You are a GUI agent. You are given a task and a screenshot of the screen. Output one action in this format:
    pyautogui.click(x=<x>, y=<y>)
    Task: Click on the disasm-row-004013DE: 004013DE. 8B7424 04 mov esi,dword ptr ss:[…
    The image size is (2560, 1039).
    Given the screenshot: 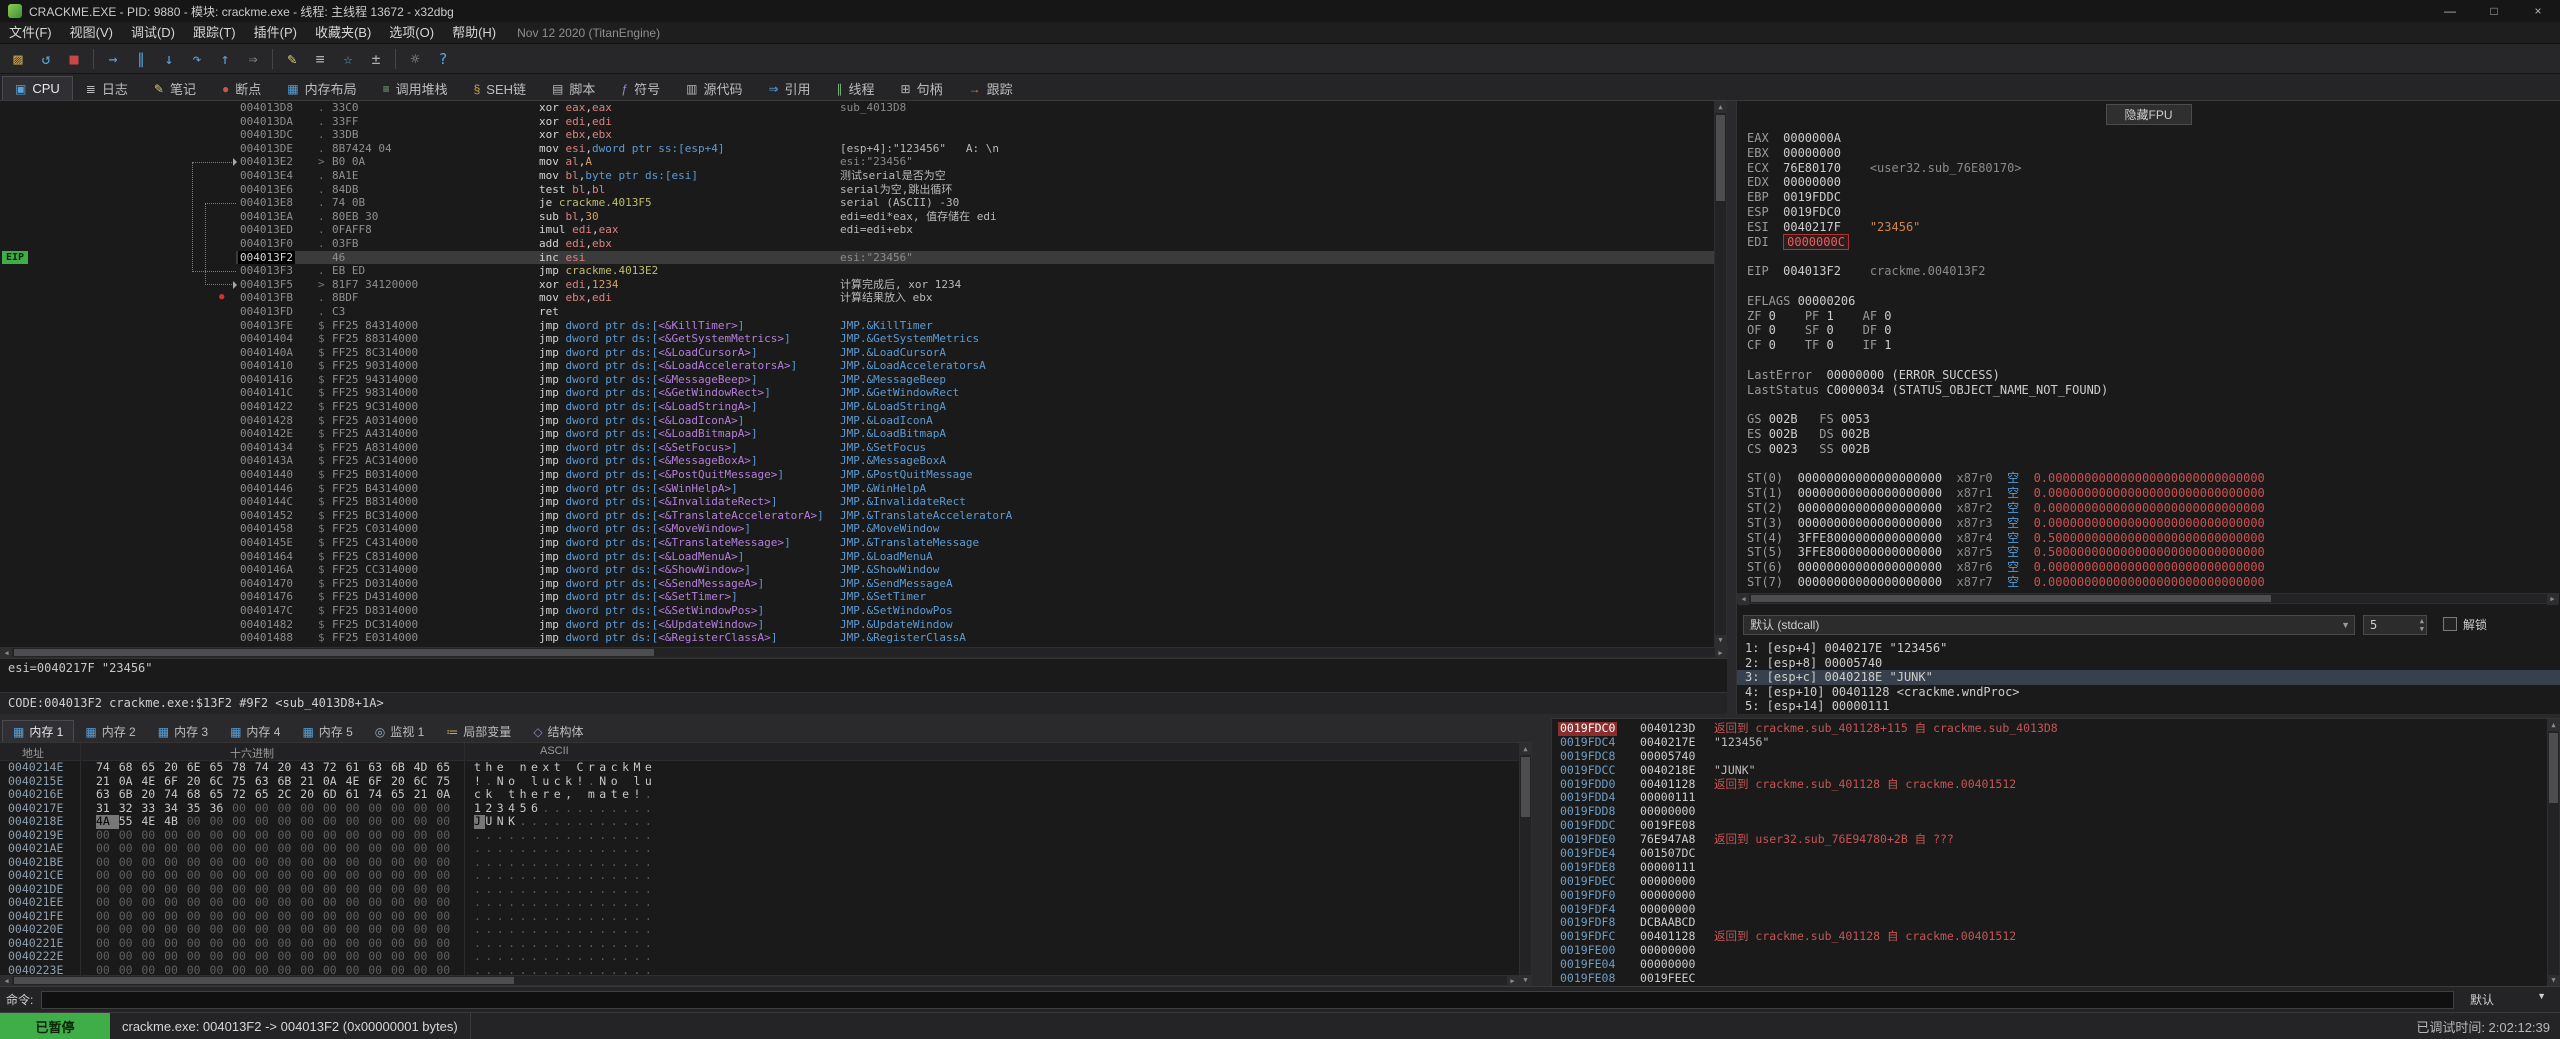 What is the action you would take?
    pyautogui.click(x=857, y=149)
    